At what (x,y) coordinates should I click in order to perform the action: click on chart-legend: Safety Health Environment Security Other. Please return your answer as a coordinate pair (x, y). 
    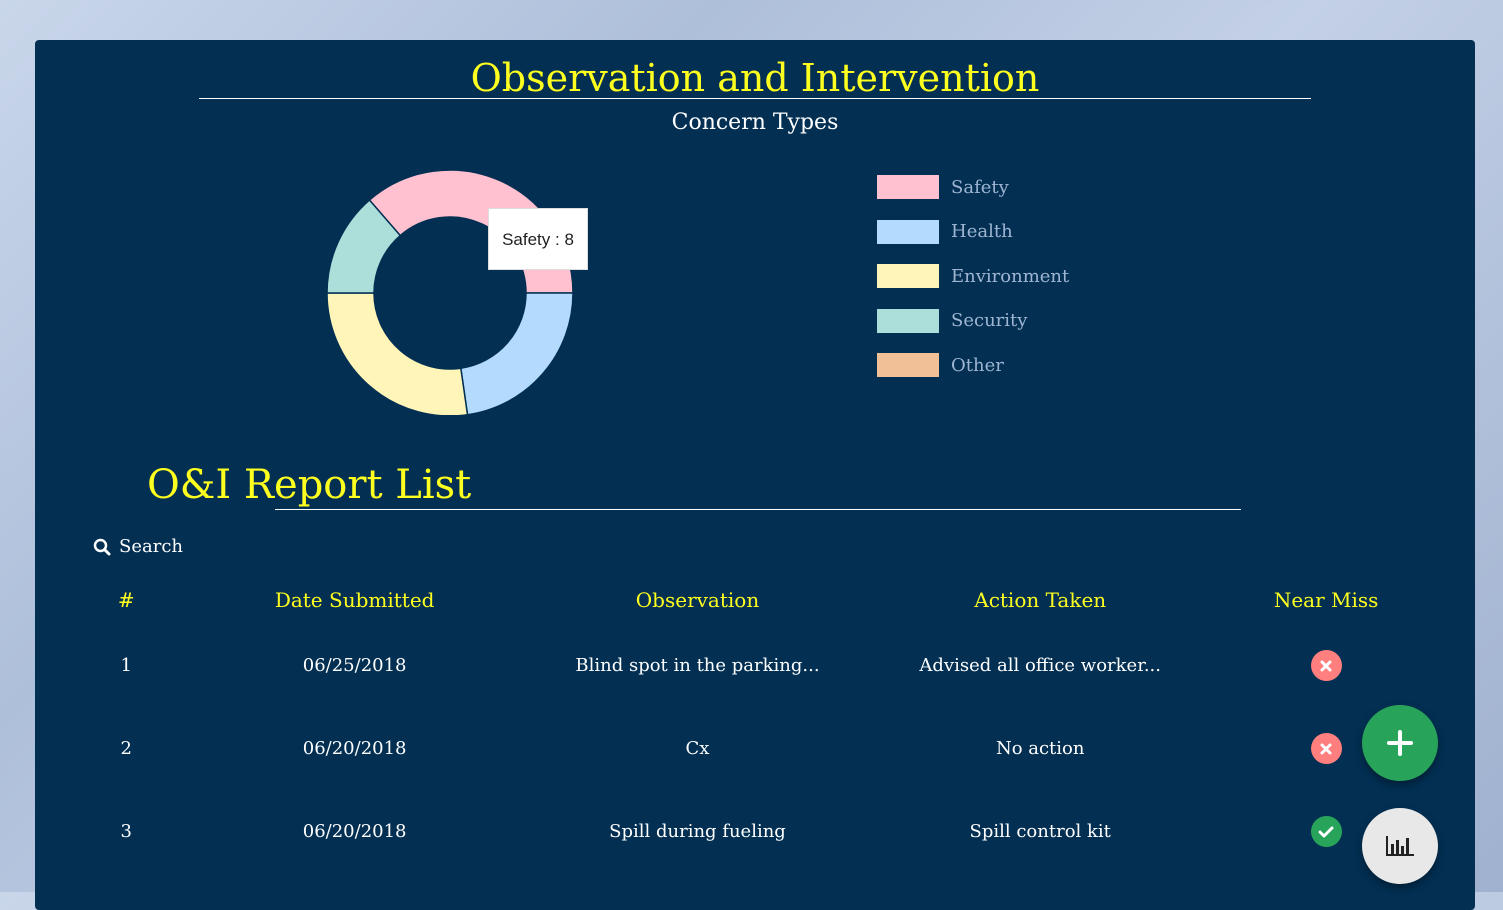
    Looking at the image, I should click on (973, 276).